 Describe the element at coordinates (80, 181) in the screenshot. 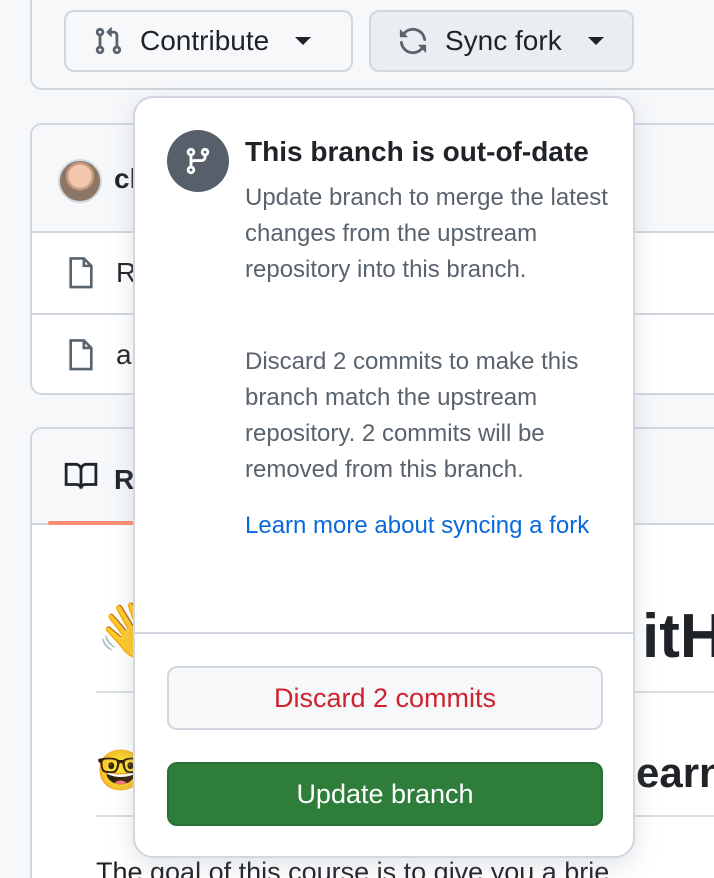

I see `avatar` at that location.